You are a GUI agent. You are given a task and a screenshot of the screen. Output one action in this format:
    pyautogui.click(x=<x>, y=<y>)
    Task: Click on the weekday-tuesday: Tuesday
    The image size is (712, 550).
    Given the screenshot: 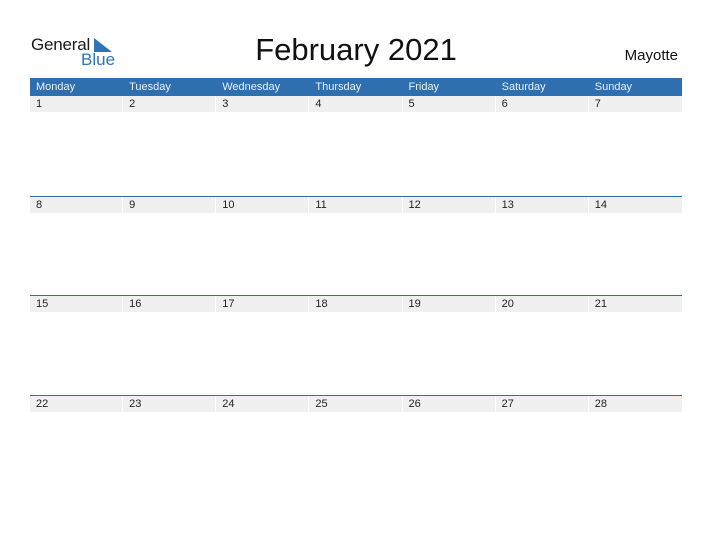 What is the action you would take?
    pyautogui.click(x=150, y=87)
    